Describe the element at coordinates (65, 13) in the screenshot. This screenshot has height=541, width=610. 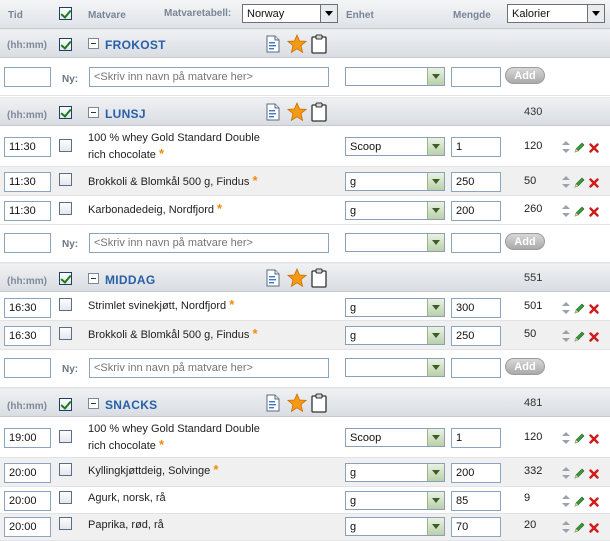
I see `select-all-checkbox` at that location.